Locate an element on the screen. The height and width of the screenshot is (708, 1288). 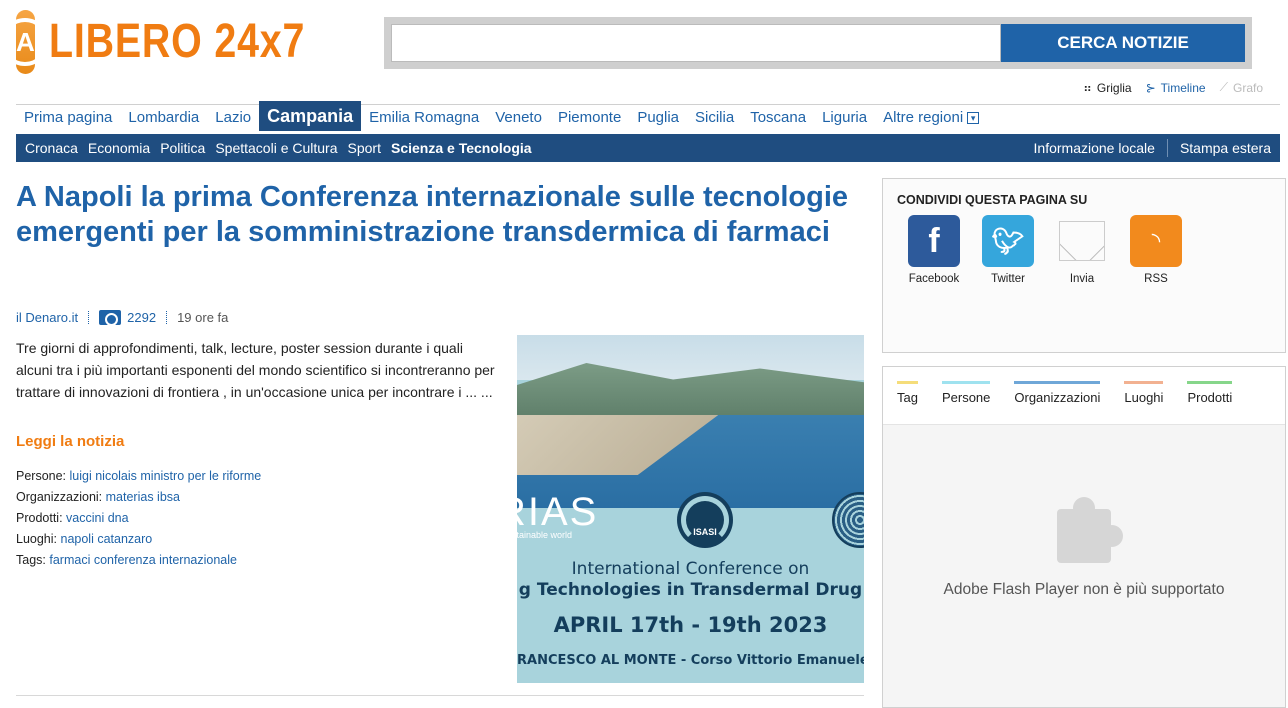
region-tab-puglia: Puglia is located at coordinates (658, 117).